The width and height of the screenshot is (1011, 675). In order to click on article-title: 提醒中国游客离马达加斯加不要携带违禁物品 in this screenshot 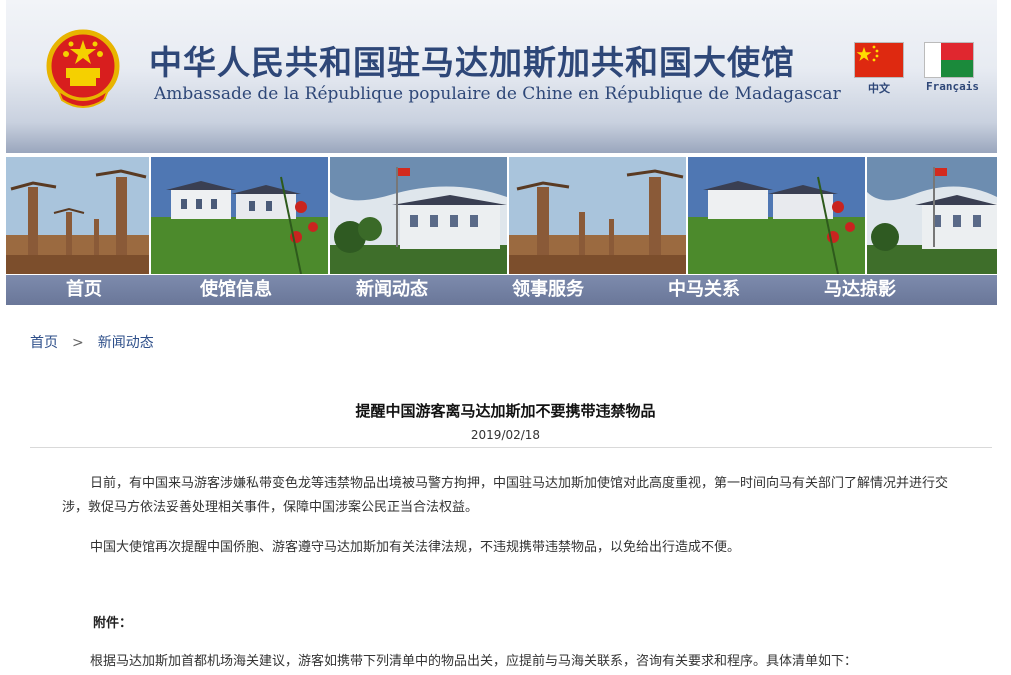, I will do `click(505, 411)`.